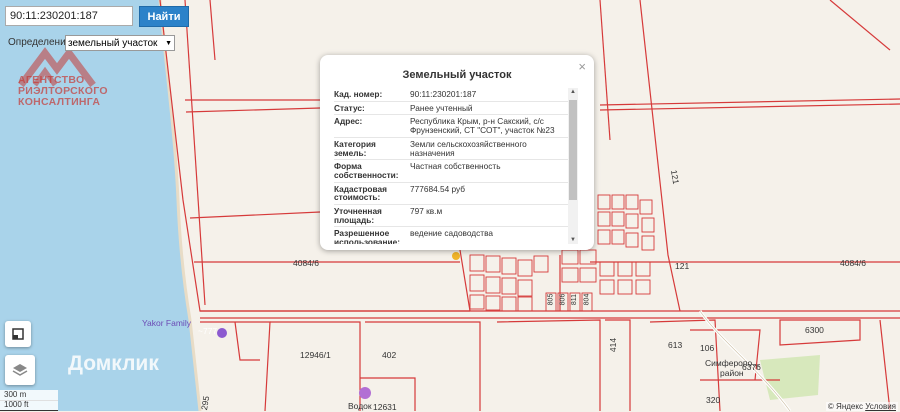  Describe the element at coordinates (366, 170) in the screenshot. I see `row-key: Форма собственности:` at that location.